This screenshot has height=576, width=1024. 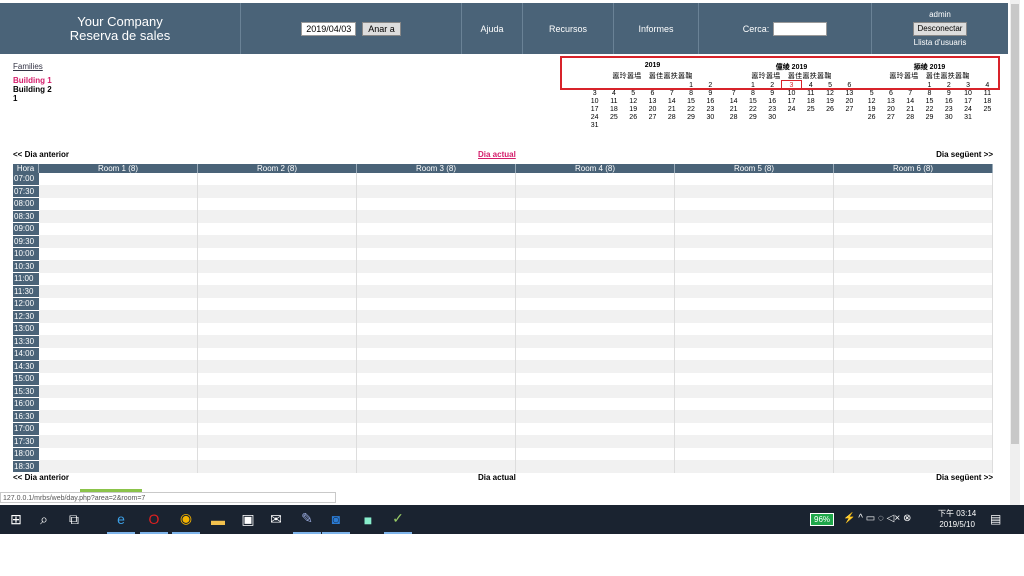 What do you see at coordinates (967, 117) in the screenshot?
I see `calendar-day: 31` at bounding box center [967, 117].